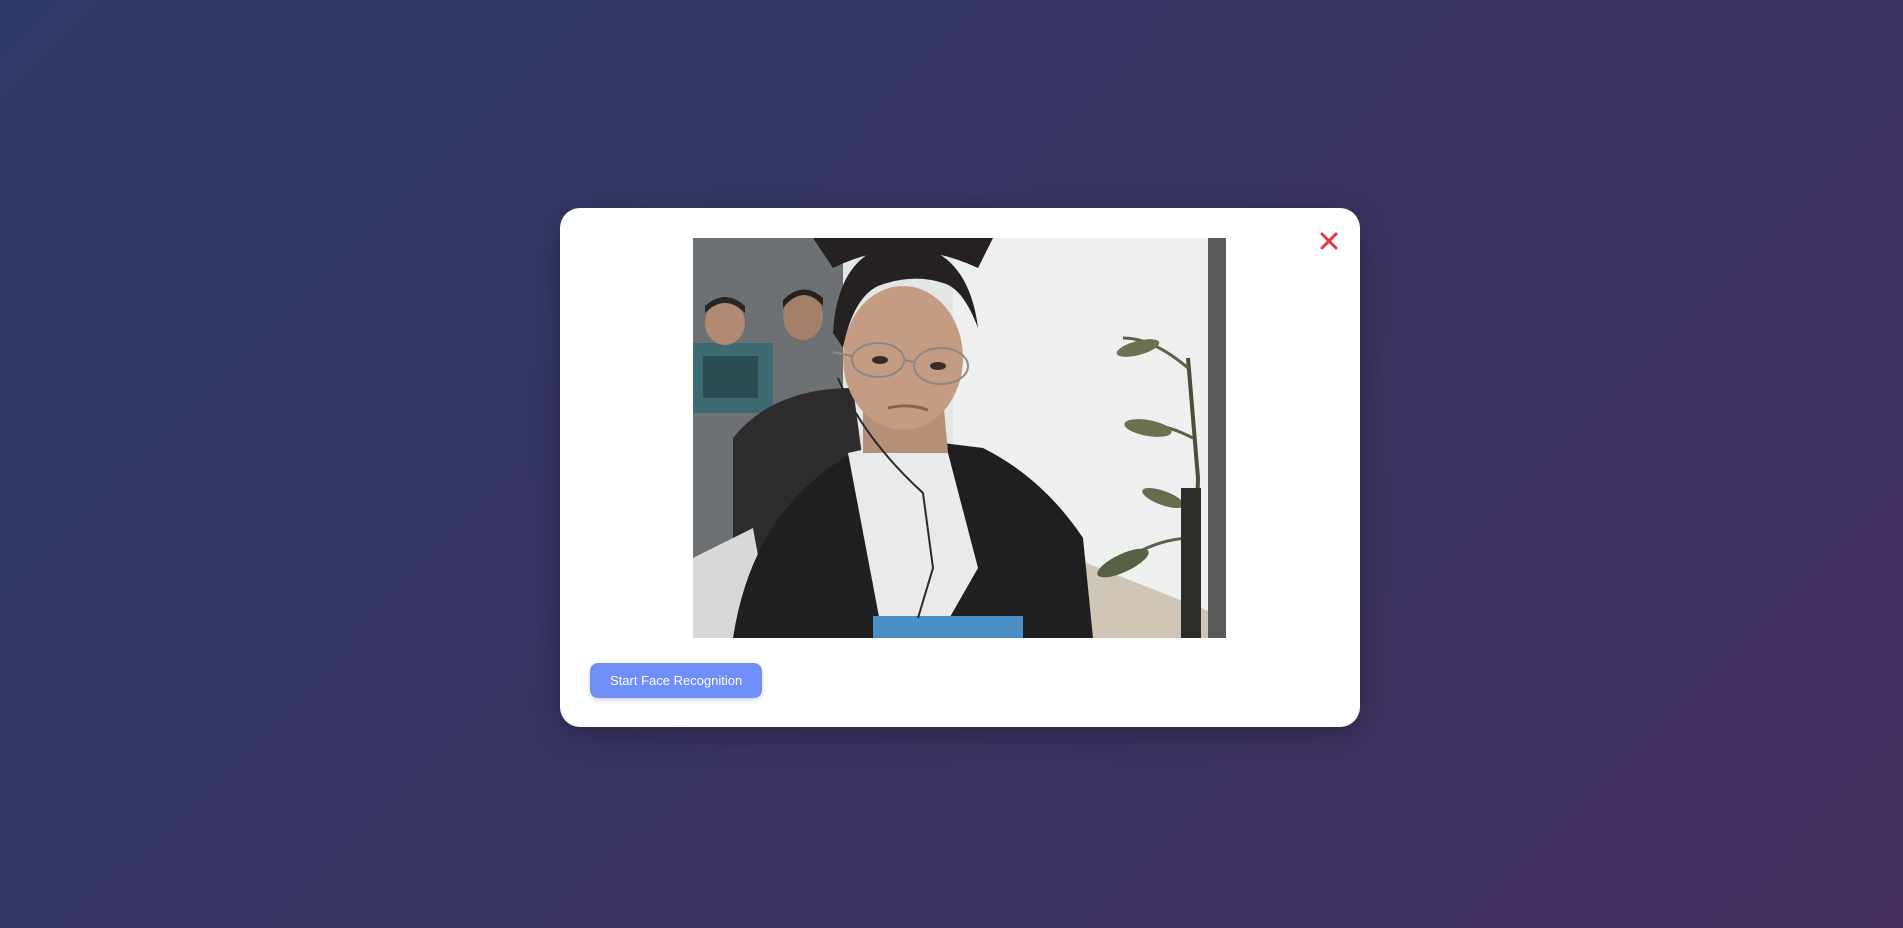 Image resolution: width=1903 pixels, height=928 pixels. I want to click on webcam-video, so click(959, 438).